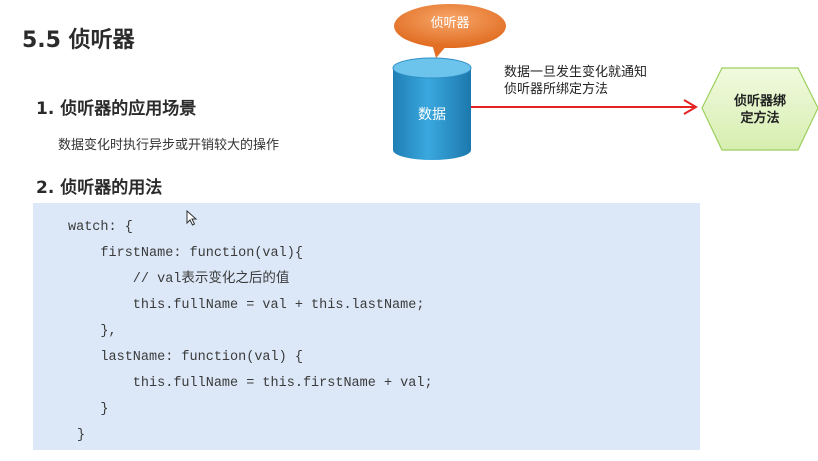 The height and width of the screenshot is (461, 818). Describe the element at coordinates (99, 188) in the screenshot. I see `section-heading-usage: 2. 侦听器的用法` at that location.